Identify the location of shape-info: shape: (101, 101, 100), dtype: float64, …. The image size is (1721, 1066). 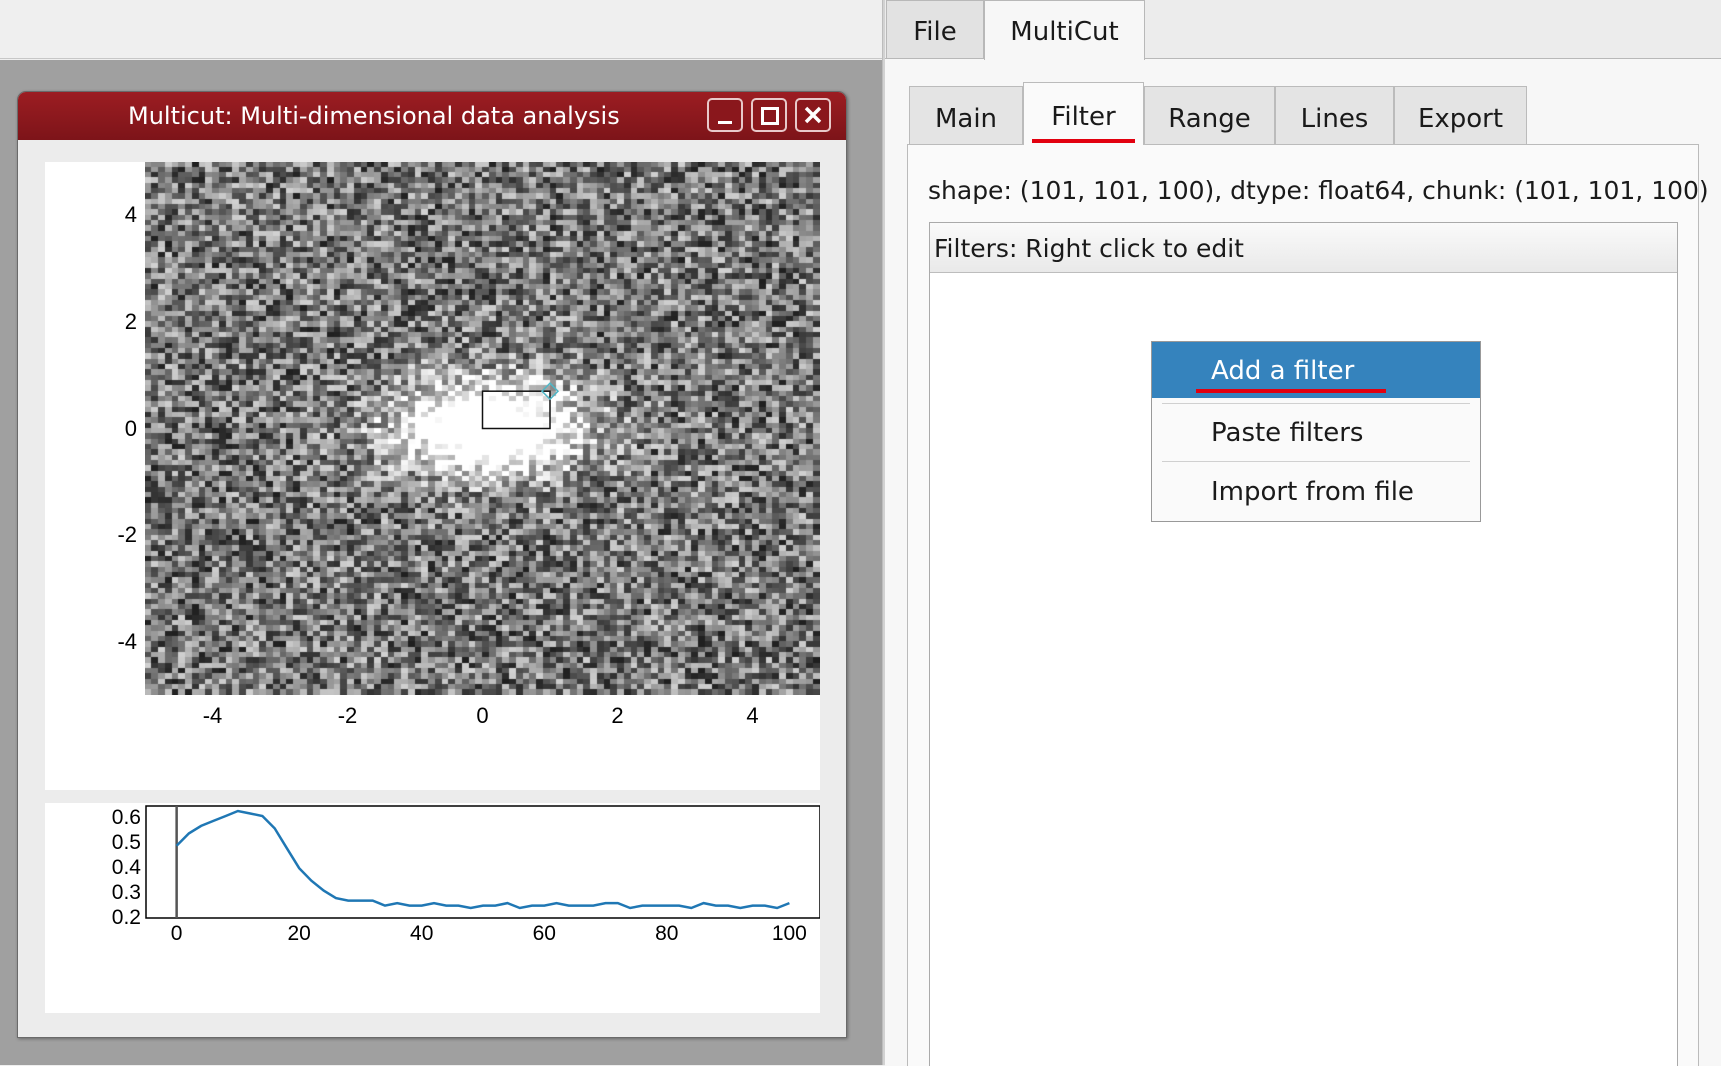
(1318, 190).